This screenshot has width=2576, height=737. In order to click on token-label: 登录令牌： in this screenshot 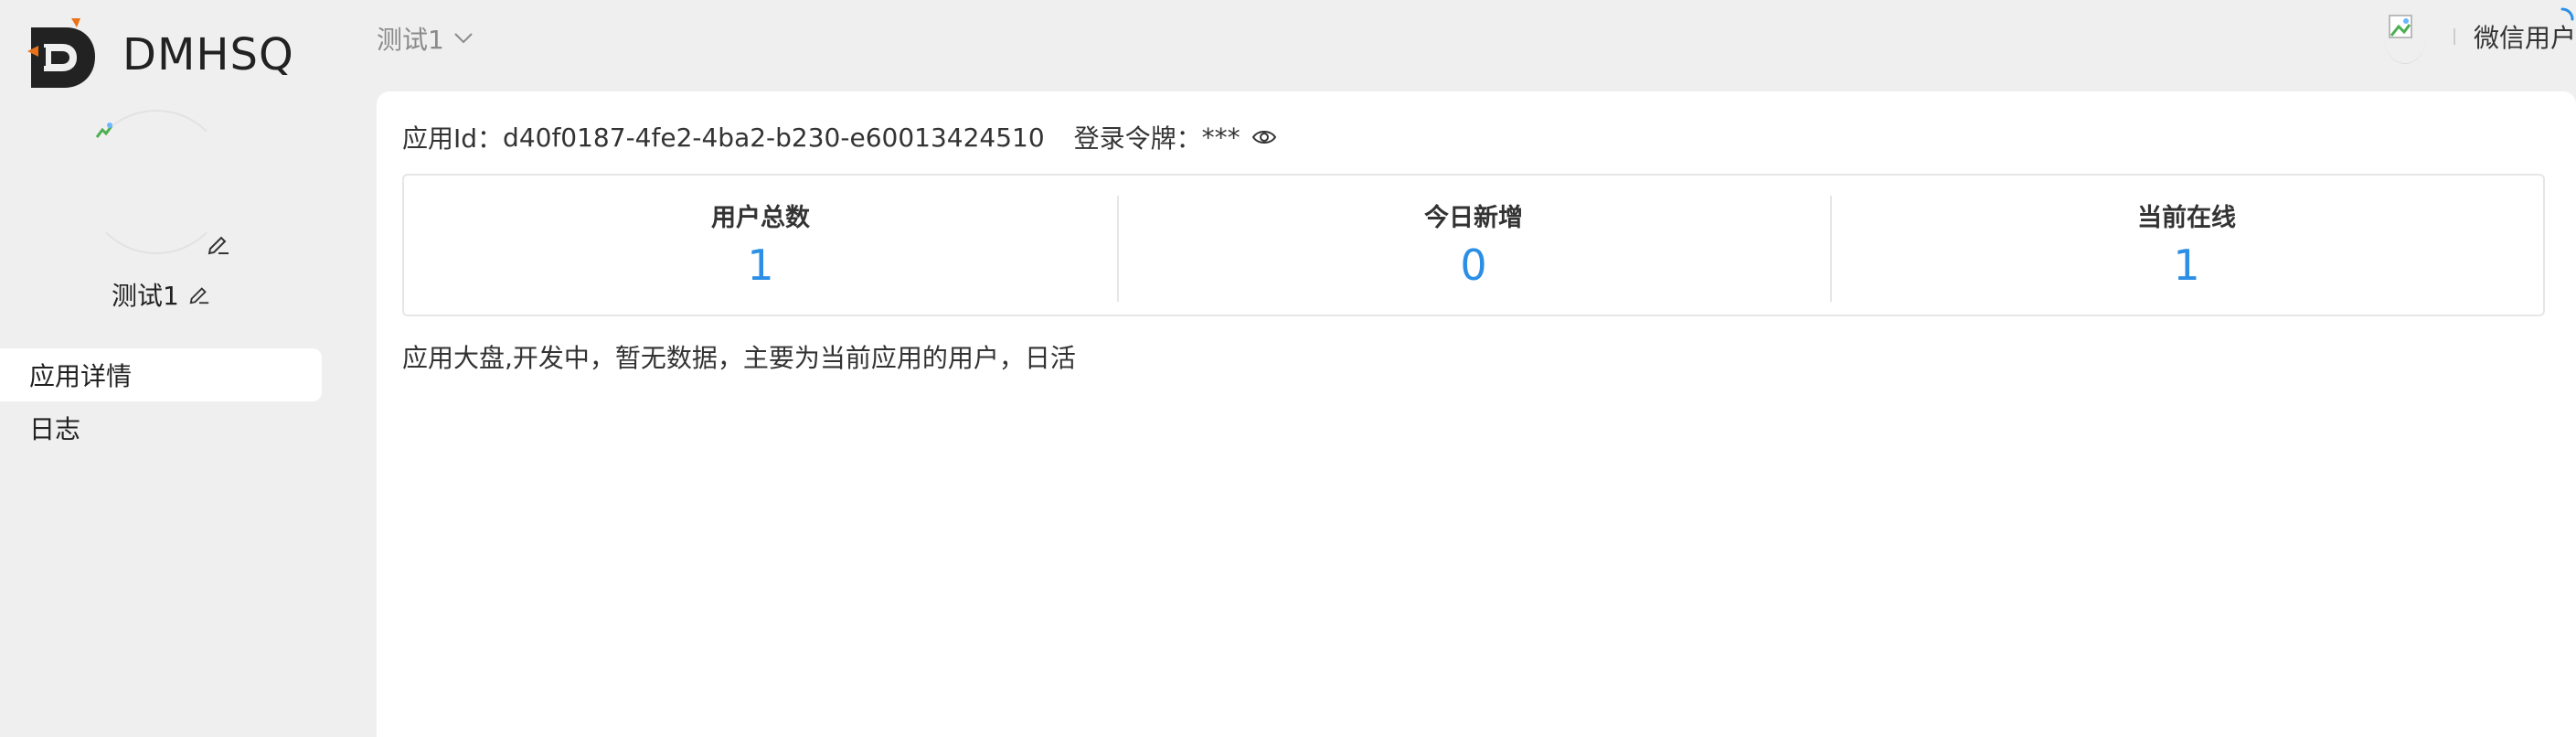, I will do `click(1137, 138)`.